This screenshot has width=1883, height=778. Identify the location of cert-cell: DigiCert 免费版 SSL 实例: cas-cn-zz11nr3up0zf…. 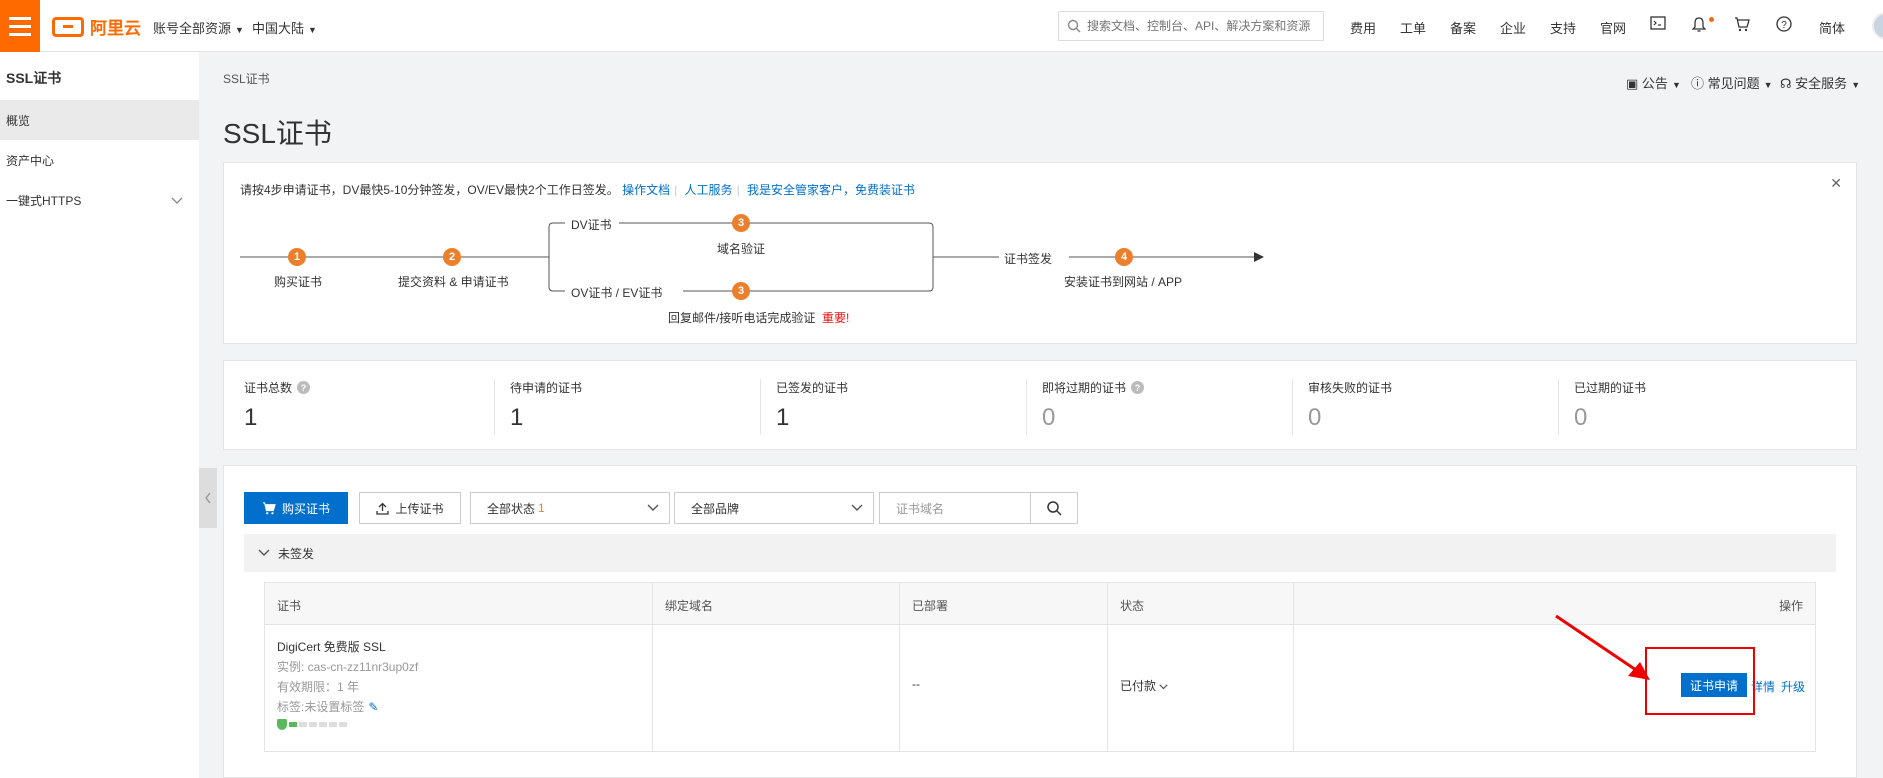
(347, 683).